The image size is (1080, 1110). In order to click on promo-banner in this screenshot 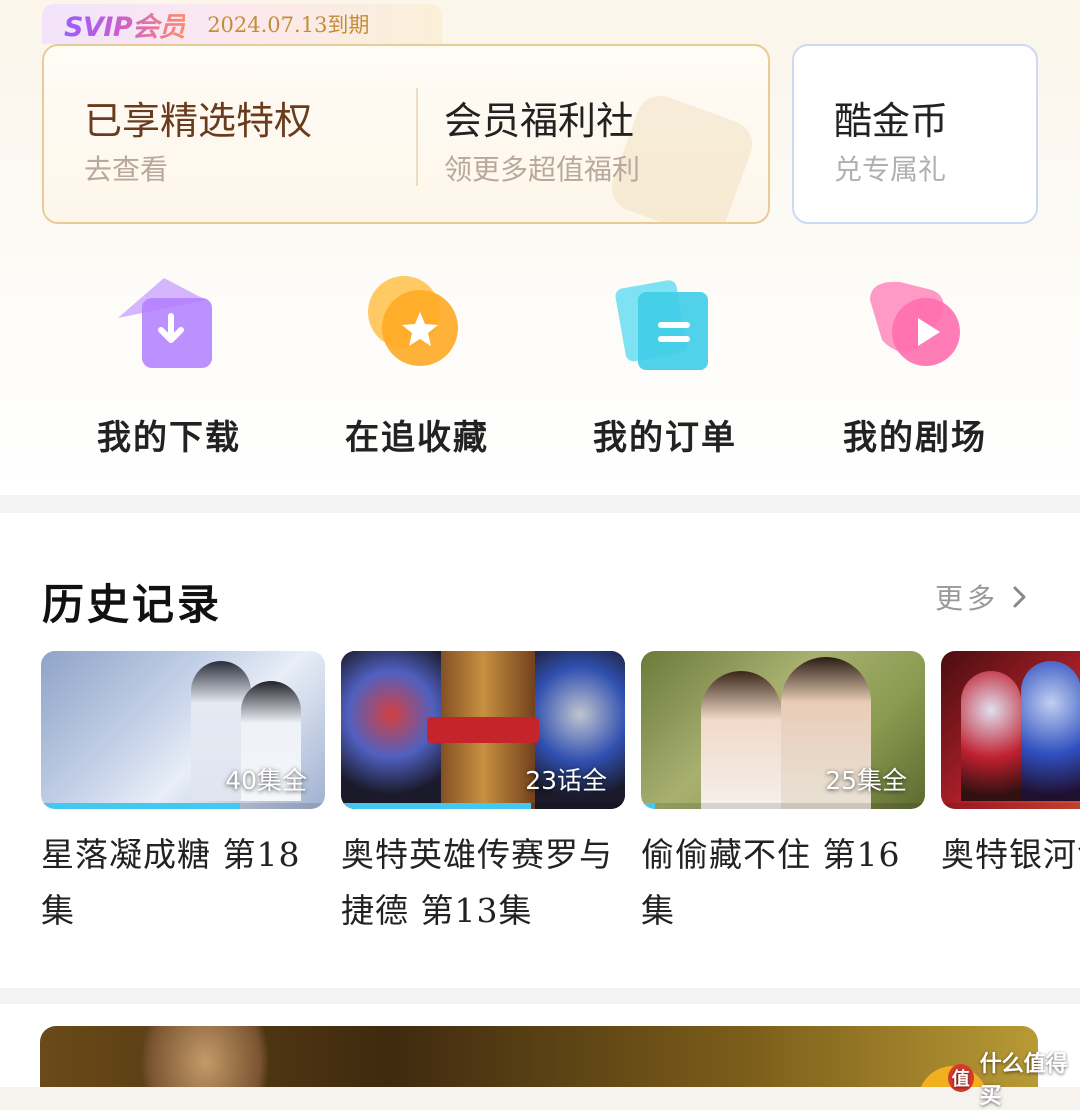, I will do `click(539, 1056)`.